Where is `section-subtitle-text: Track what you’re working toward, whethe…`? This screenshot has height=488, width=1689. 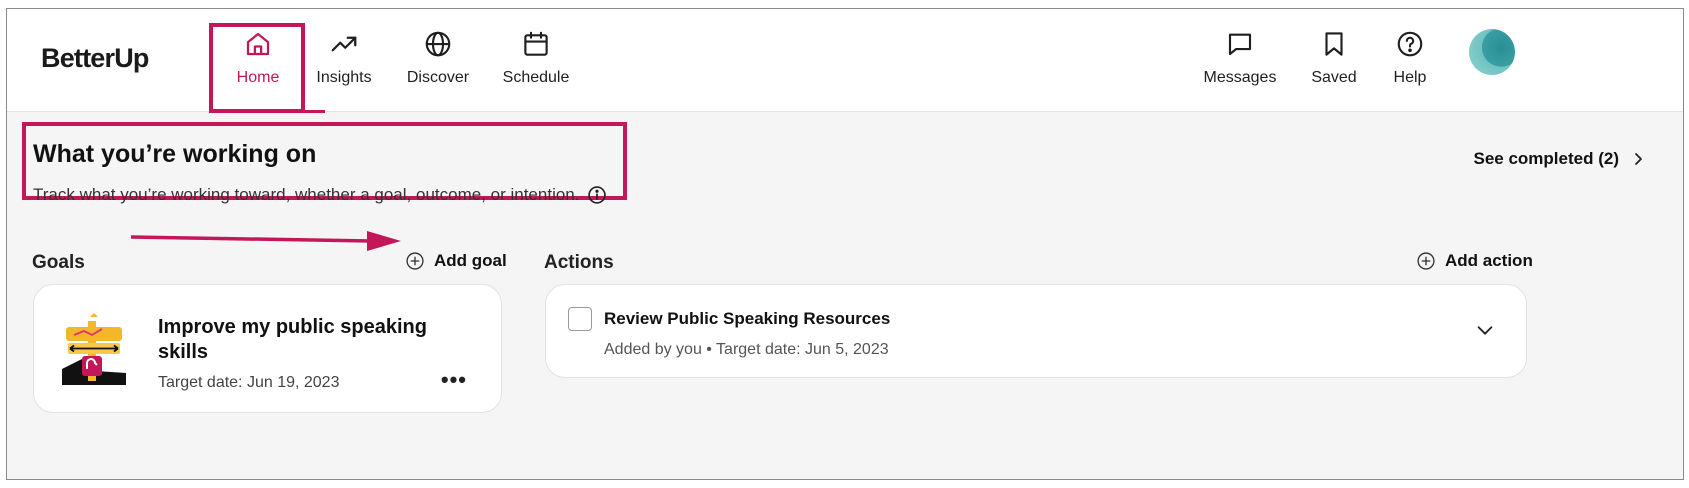 section-subtitle-text: Track what you’re working toward, whethe… is located at coordinates (306, 194).